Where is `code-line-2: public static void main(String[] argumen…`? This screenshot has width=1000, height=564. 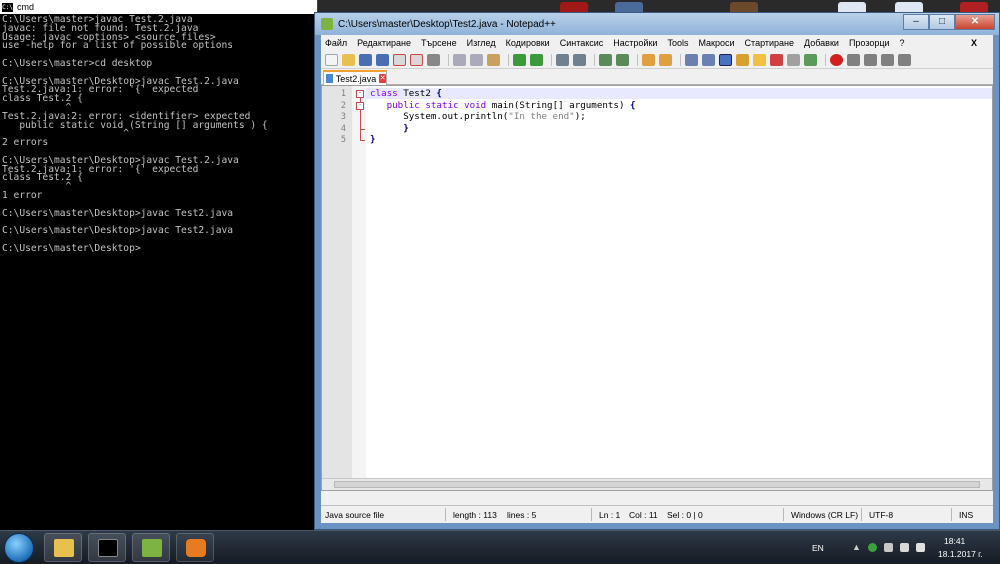 code-line-2: public static void main(String[] argumen… is located at coordinates (503, 105).